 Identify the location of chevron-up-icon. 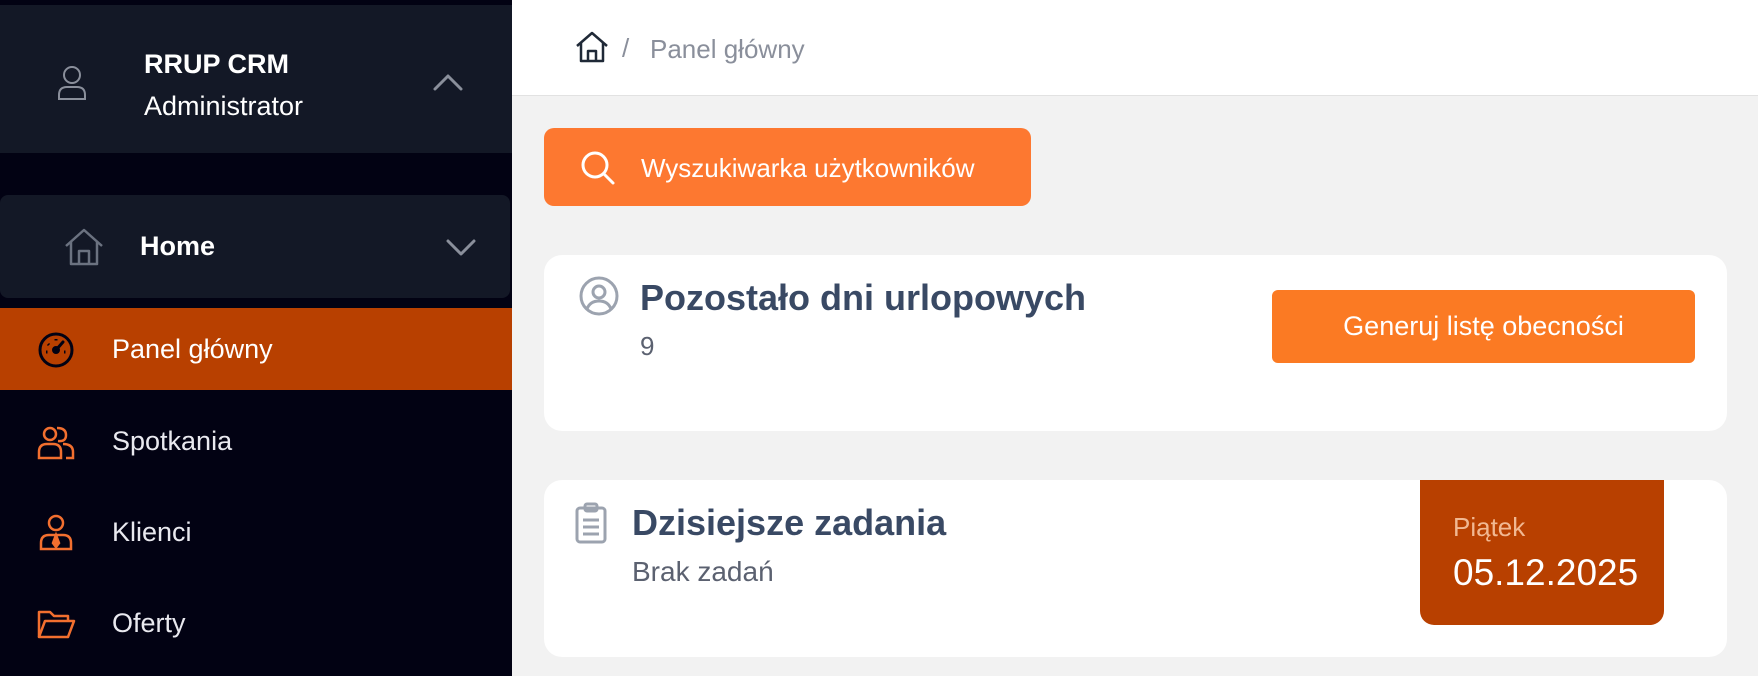
(448, 82).